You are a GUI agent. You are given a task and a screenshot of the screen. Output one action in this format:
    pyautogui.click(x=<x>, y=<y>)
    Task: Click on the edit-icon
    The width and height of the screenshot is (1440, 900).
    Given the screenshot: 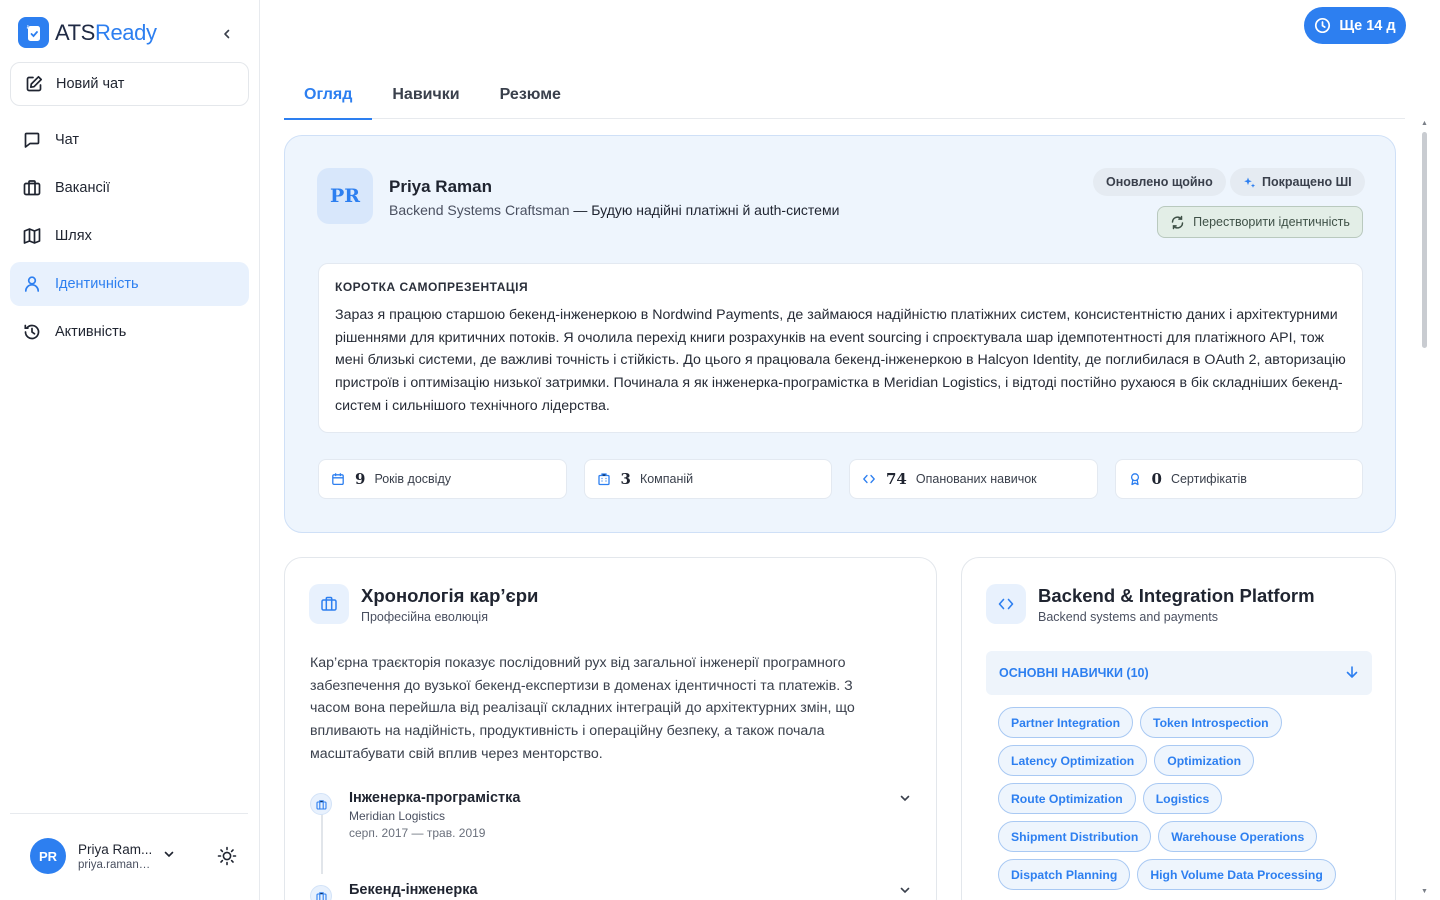 What is the action you would take?
    pyautogui.click(x=34, y=83)
    